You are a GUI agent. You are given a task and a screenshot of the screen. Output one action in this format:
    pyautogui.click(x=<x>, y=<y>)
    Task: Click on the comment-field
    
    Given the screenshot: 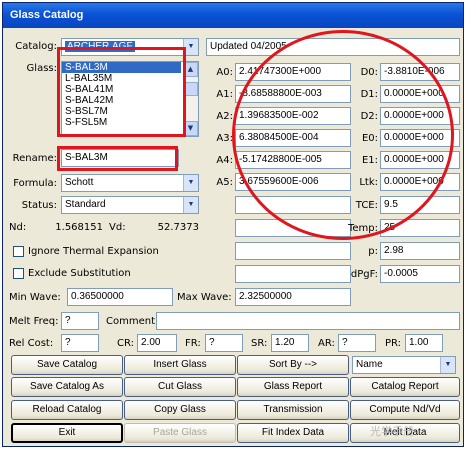 What is the action you would take?
    pyautogui.click(x=308, y=321)
    